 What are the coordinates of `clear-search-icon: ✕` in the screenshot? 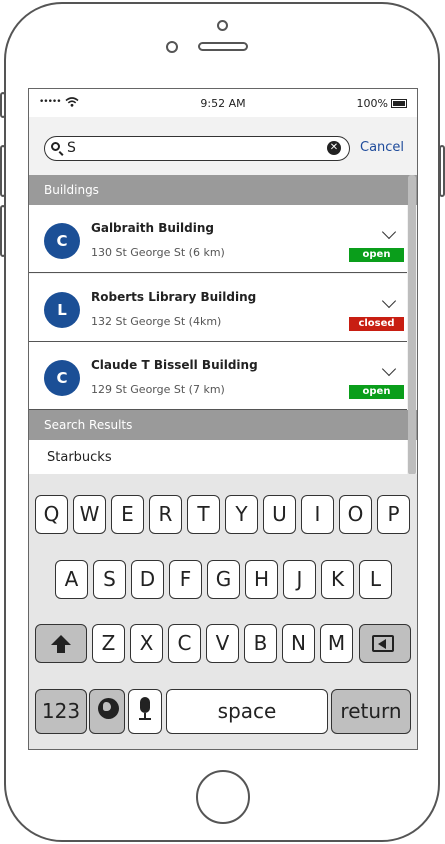 It's located at (334, 148).